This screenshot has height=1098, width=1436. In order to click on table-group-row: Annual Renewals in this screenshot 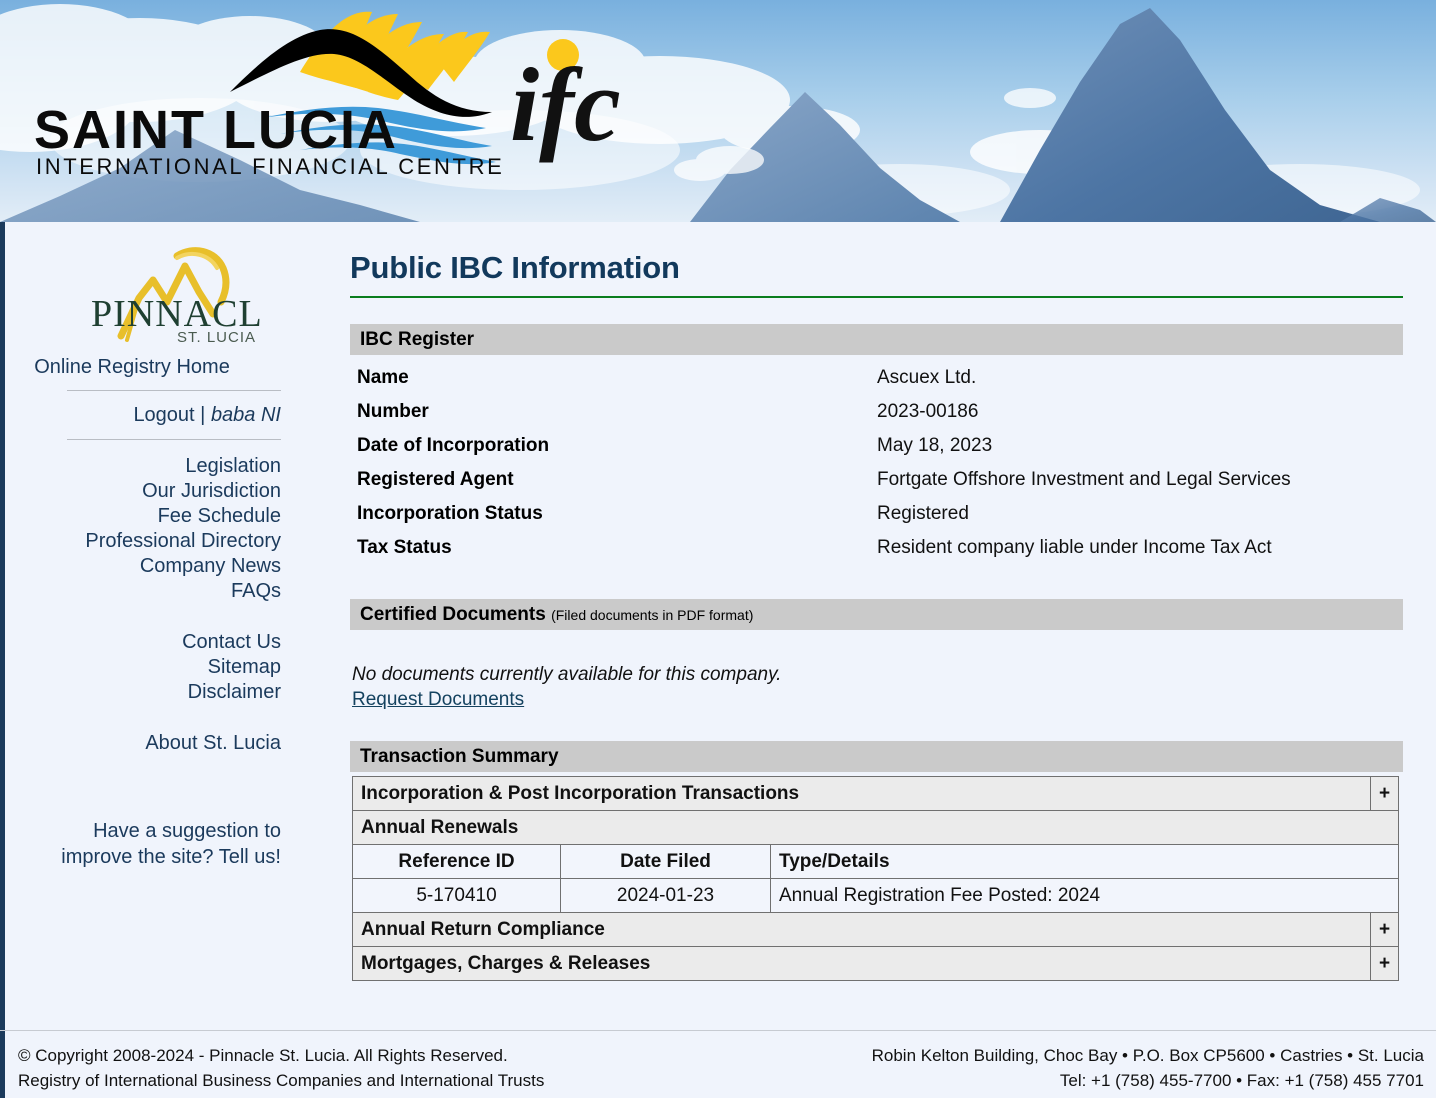, I will do `click(875, 827)`.